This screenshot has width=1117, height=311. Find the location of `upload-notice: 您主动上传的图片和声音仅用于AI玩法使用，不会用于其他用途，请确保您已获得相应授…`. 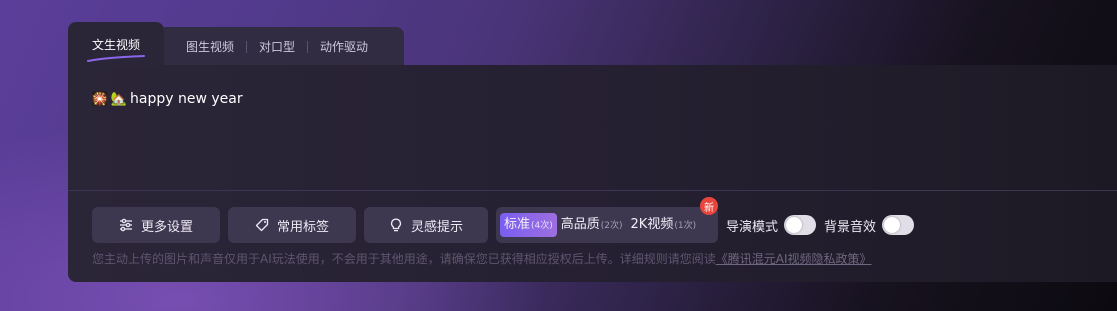

upload-notice: 您主动上传的图片和声音仅用于AI玩法使用，不会用于其他用途，请确保您已获得相应授… is located at coordinates (482, 258).